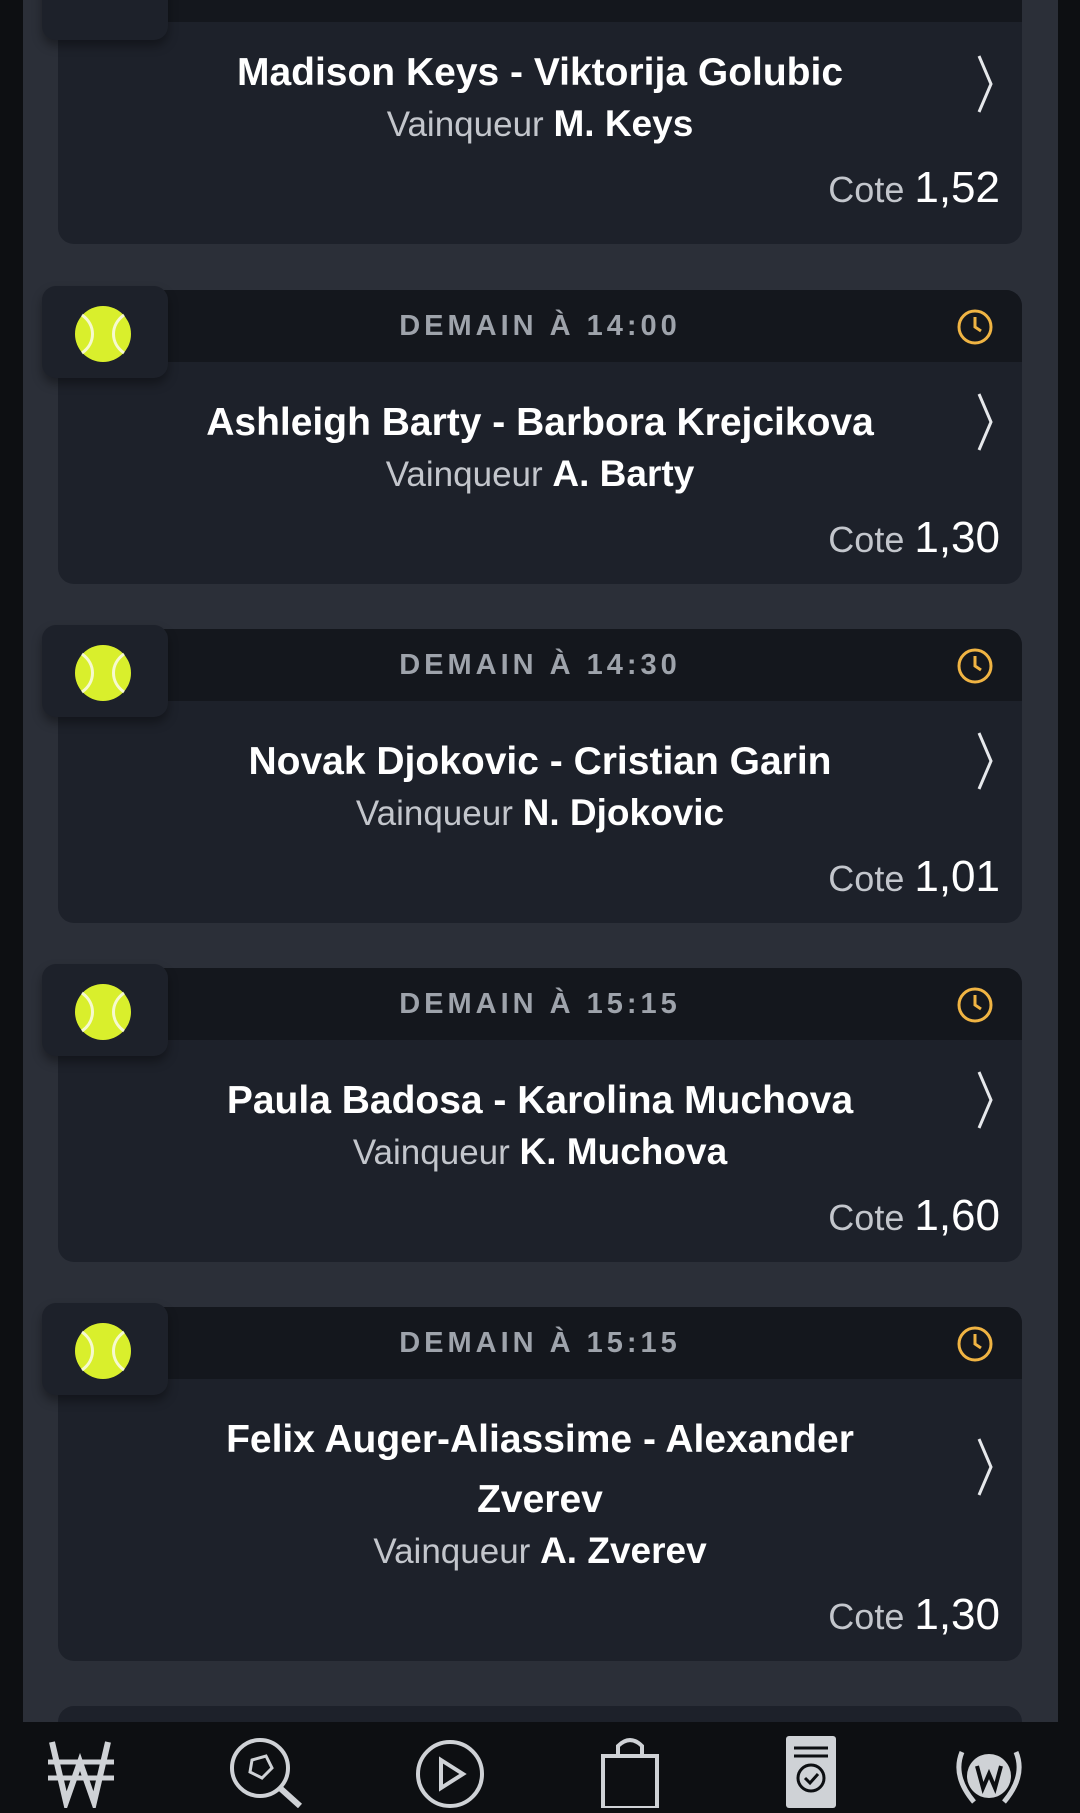 This screenshot has width=1080, height=1813. What do you see at coordinates (540, 1100) in the screenshot?
I see `match-title: Paula Badosa - Karolina Muchova` at bounding box center [540, 1100].